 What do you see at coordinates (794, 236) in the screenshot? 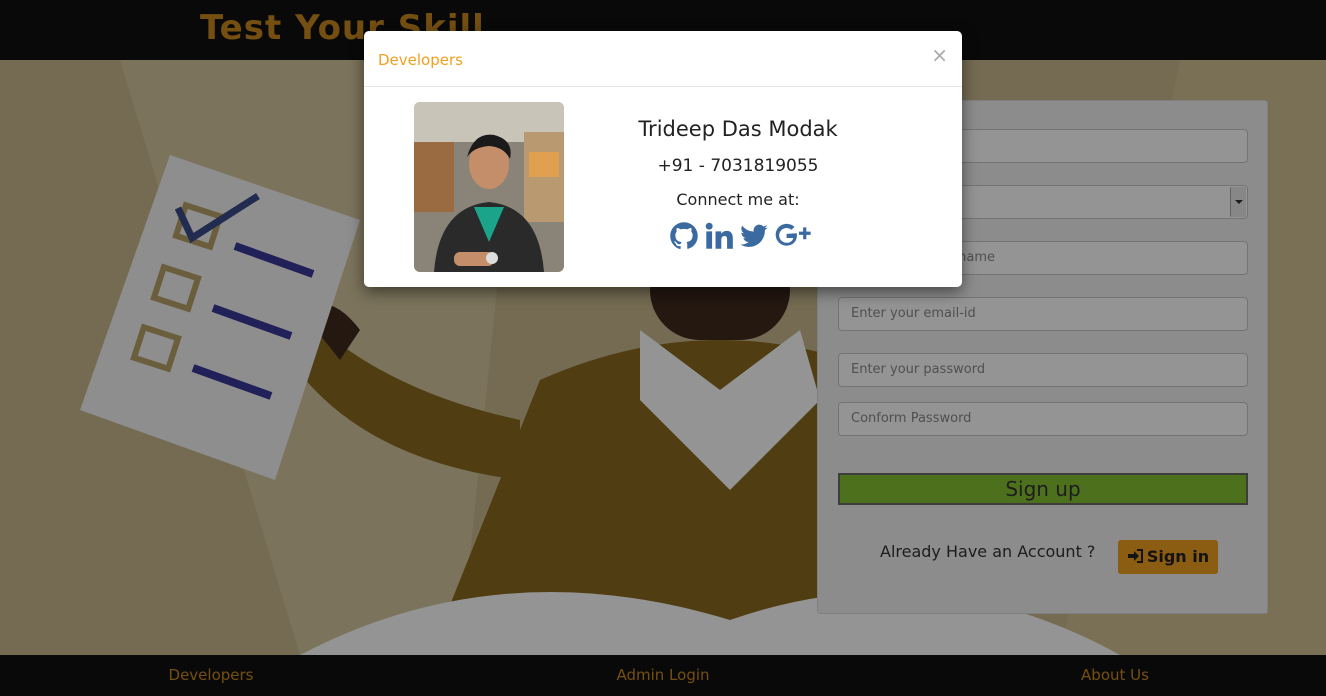
I see `google-plus-icon` at bounding box center [794, 236].